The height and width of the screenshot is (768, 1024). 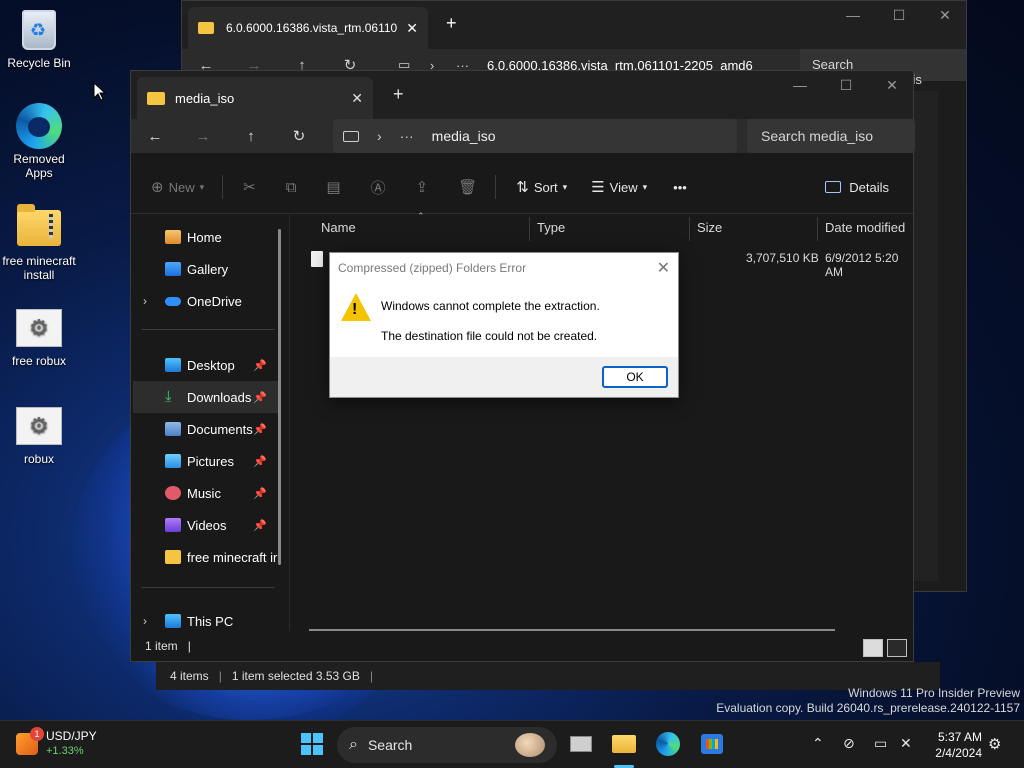 What do you see at coordinates (712, 744) in the screenshot?
I see `store-taskbar-button` at bounding box center [712, 744].